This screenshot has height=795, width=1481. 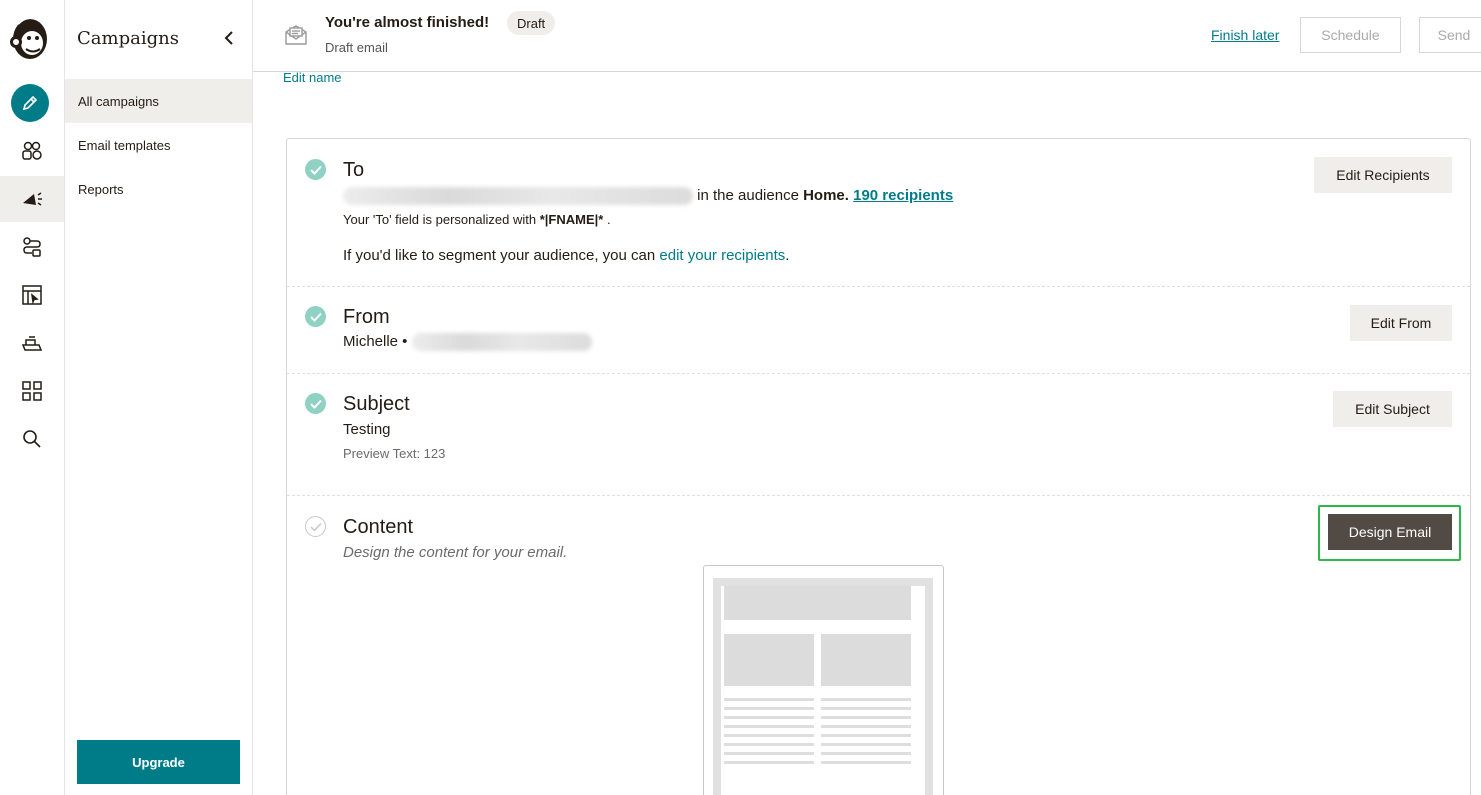 I want to click on finish-later-link: Finish later, so click(x=1245, y=35).